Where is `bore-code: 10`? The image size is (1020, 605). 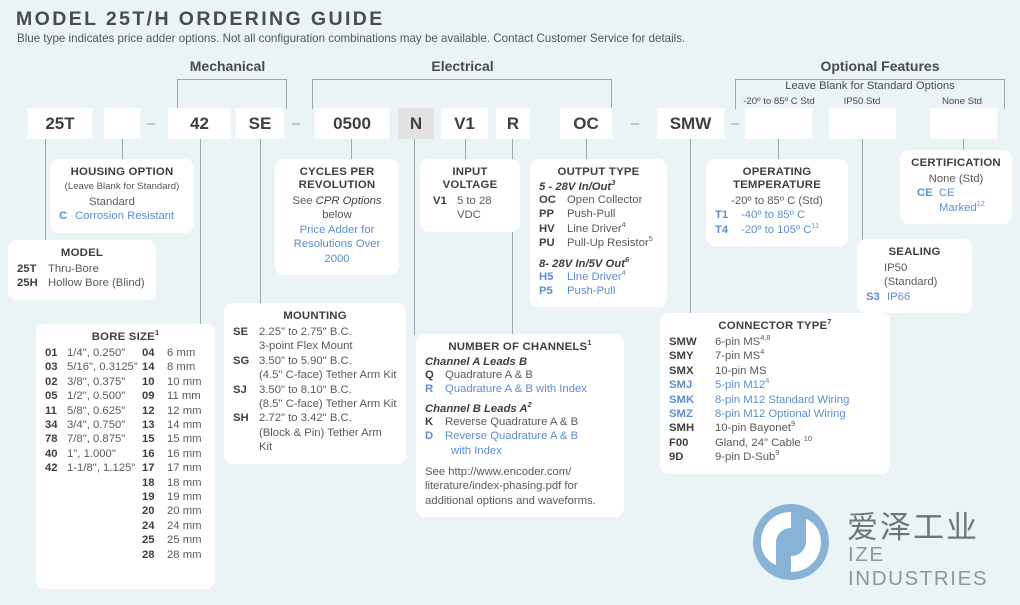
bore-code: 10 is located at coordinates (148, 381).